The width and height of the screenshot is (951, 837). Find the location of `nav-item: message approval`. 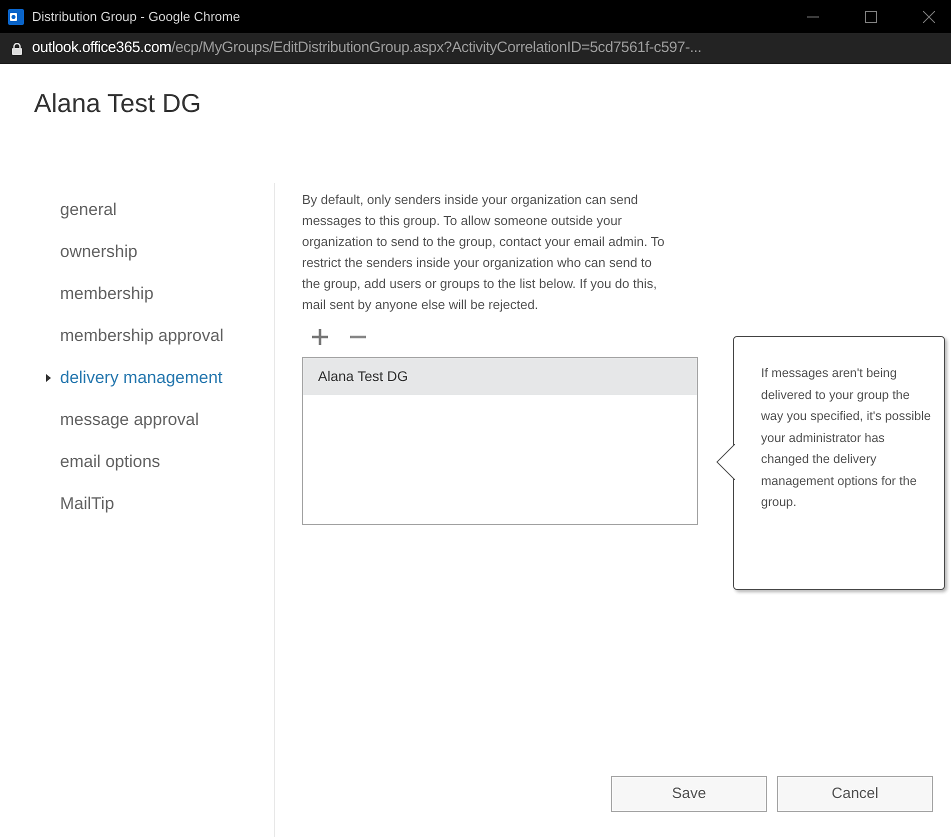

nav-item: message approval is located at coordinates (160, 420).